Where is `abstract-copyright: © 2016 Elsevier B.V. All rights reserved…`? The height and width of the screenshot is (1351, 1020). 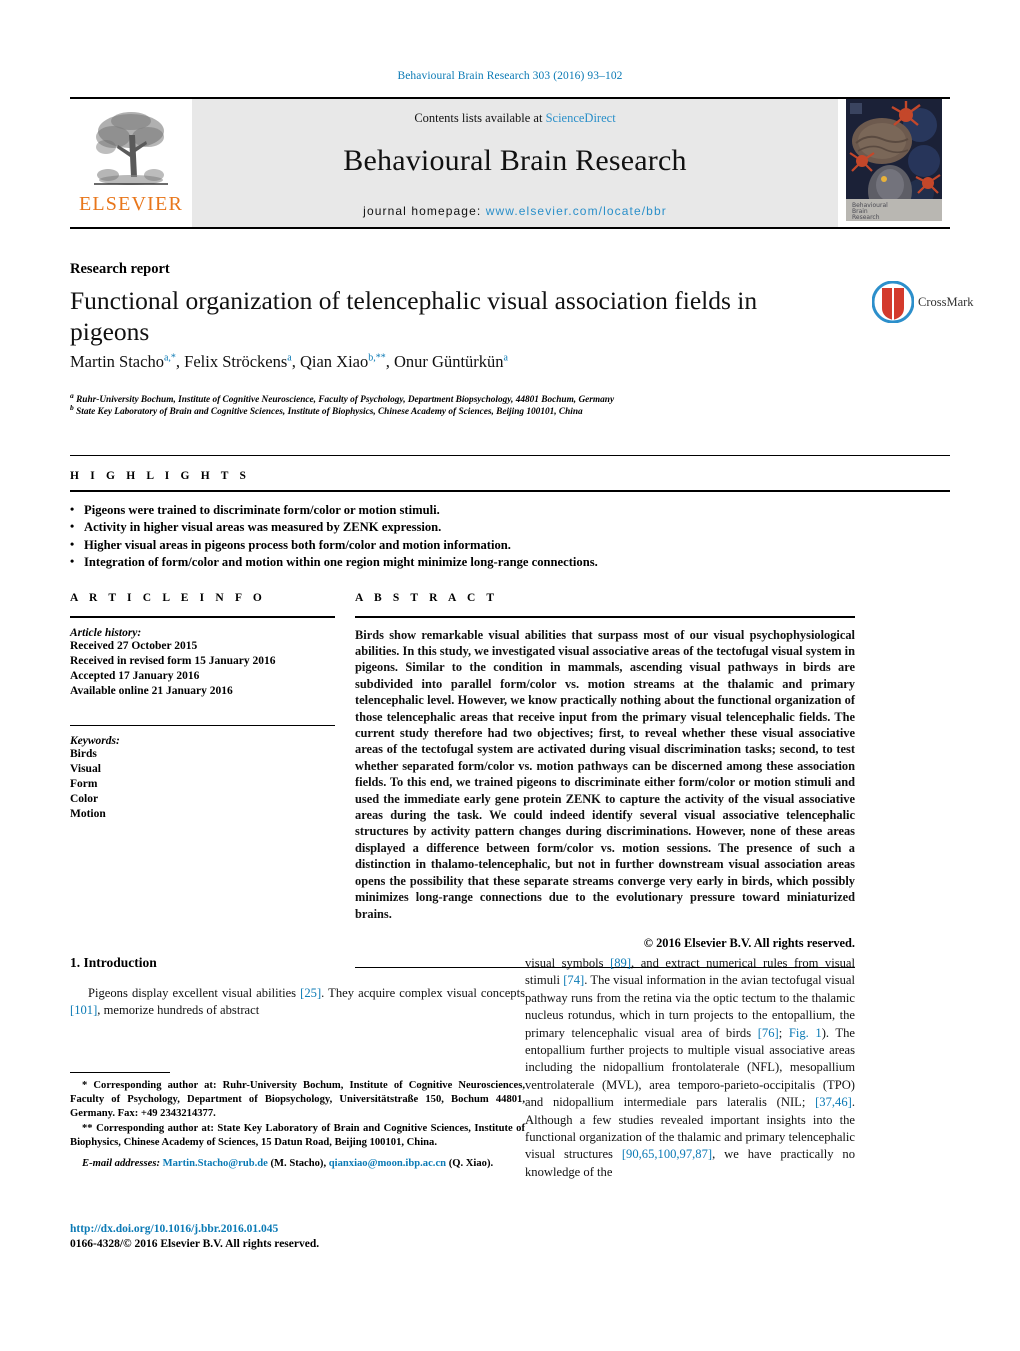
abstract-copyright: © 2016 Elsevier B.V. All rights reserved… is located at coordinates (749, 942).